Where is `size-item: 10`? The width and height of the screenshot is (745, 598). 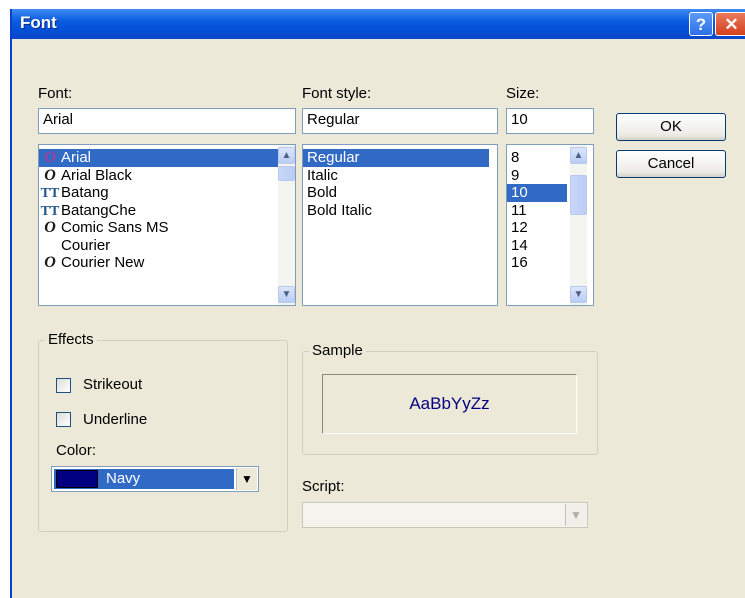 size-item: 10 is located at coordinates (537, 193).